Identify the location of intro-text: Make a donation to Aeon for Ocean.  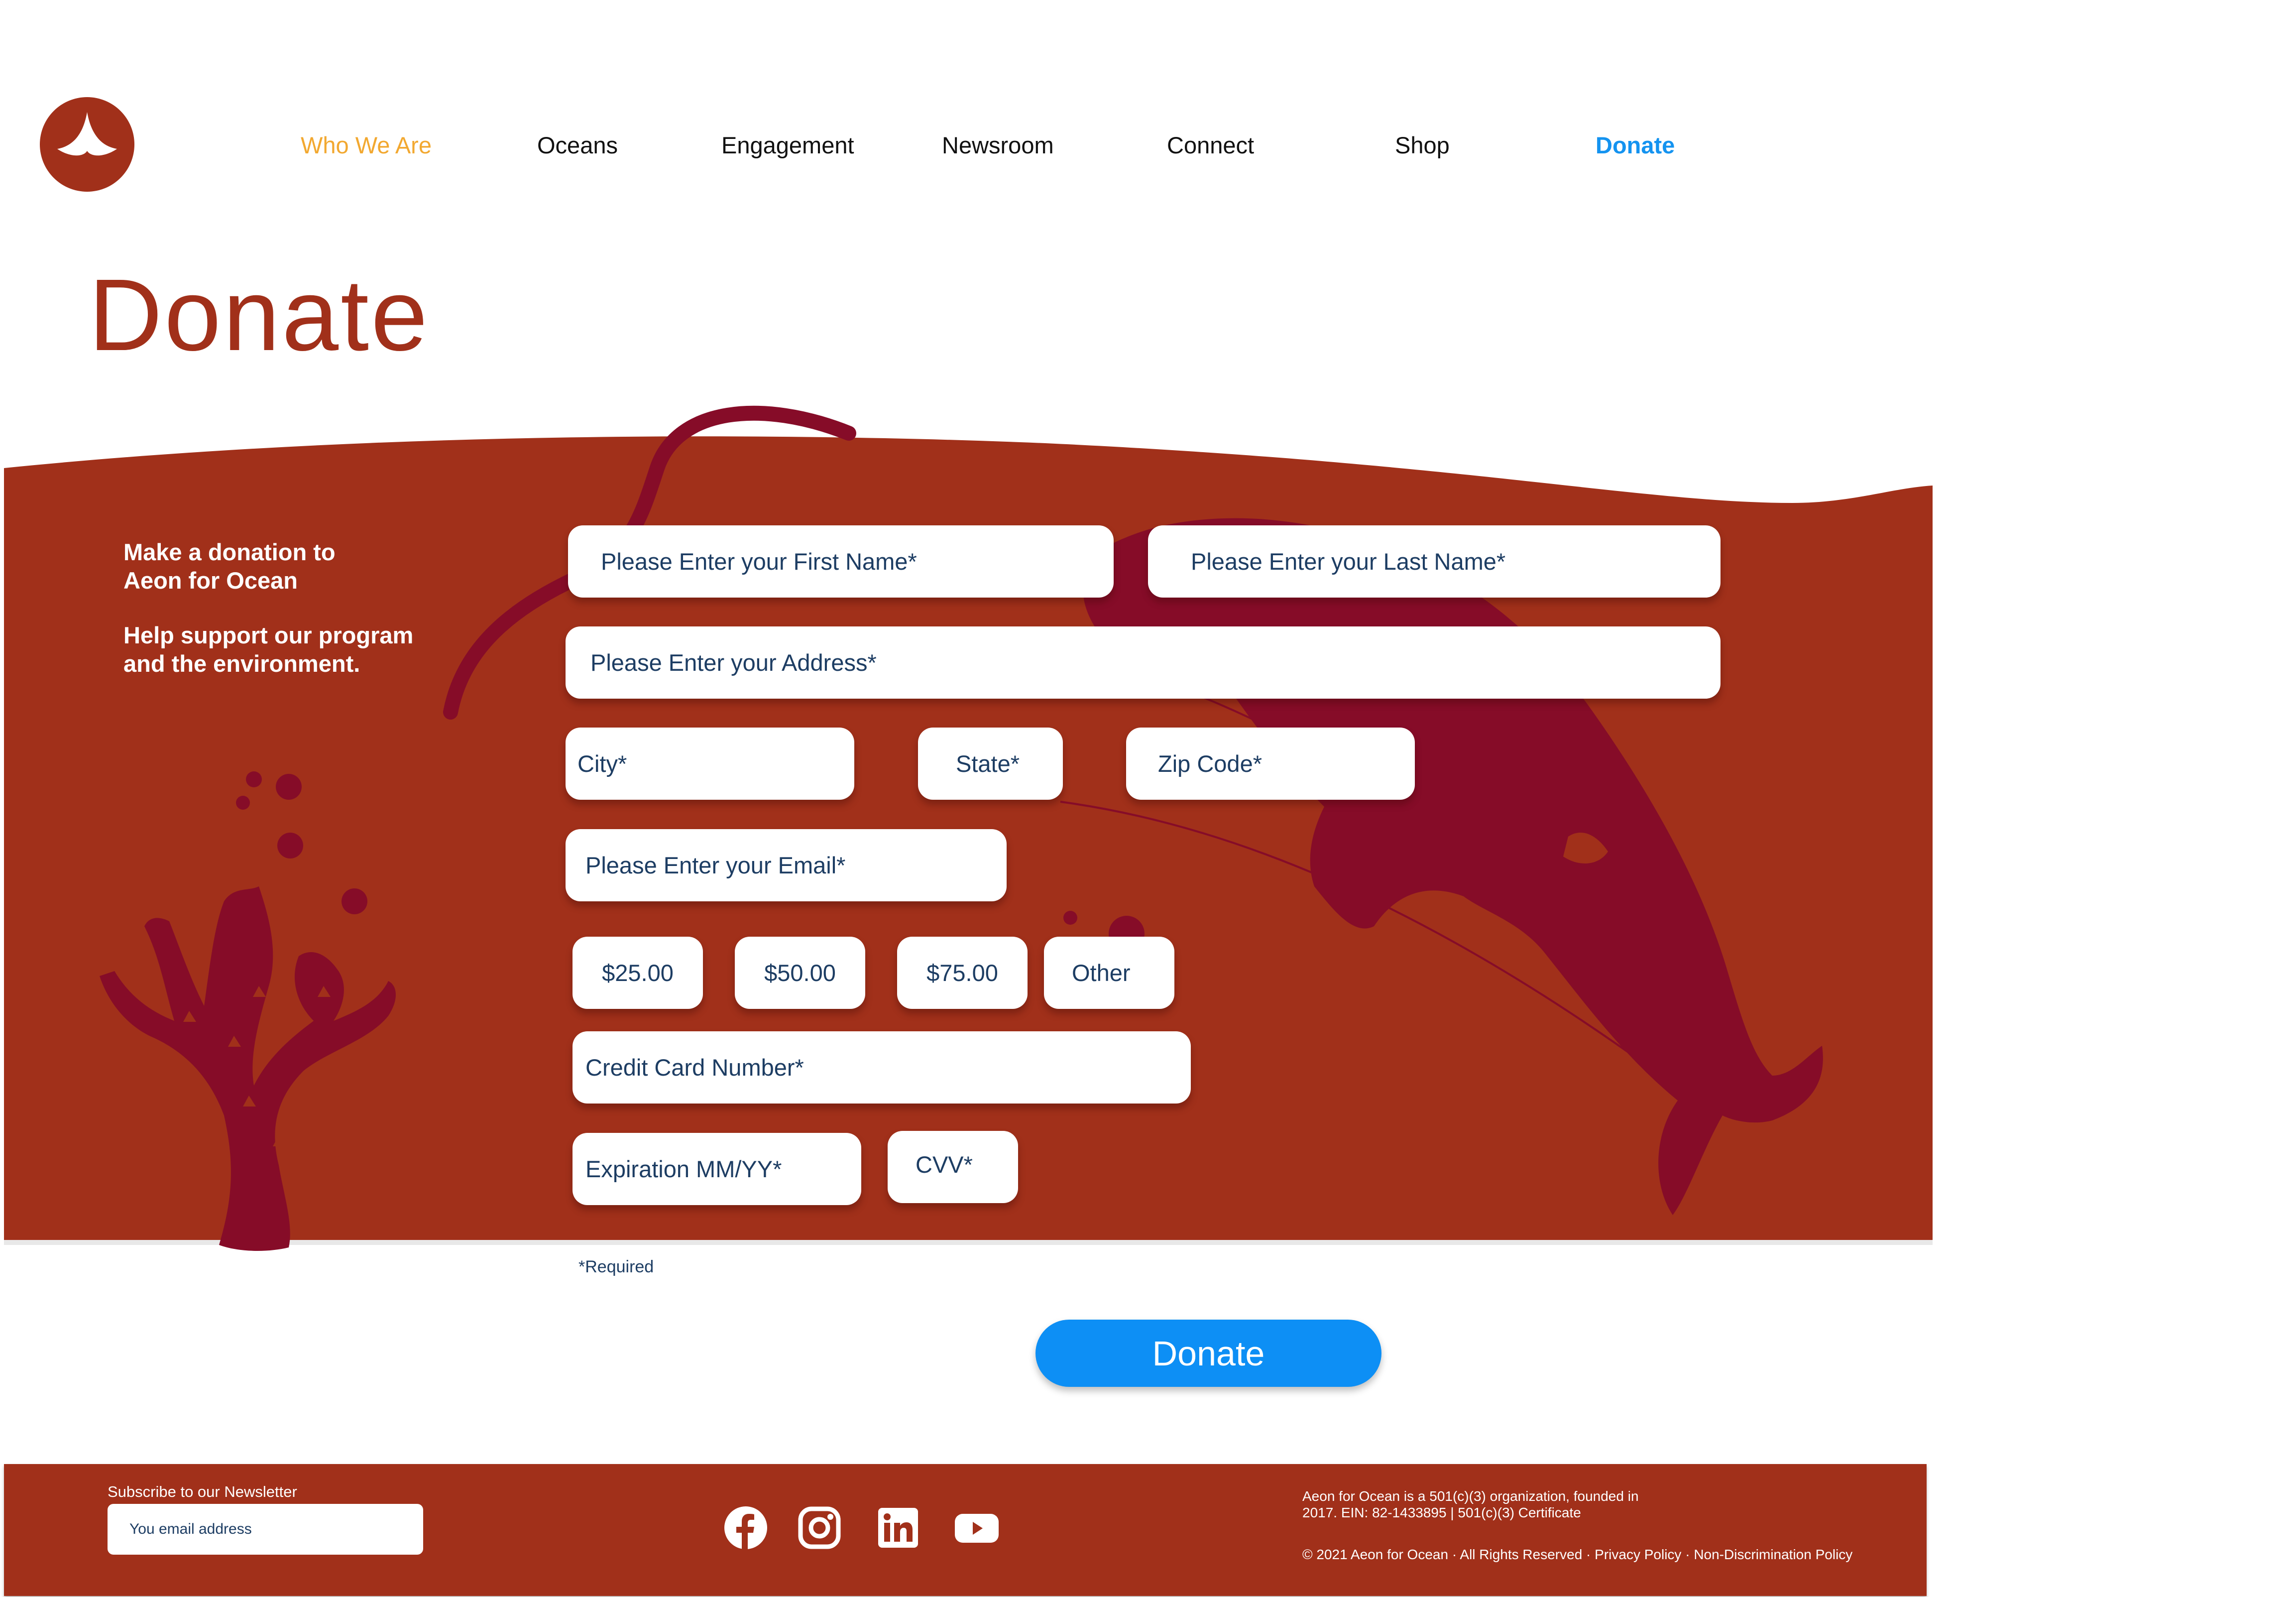
(229, 566).